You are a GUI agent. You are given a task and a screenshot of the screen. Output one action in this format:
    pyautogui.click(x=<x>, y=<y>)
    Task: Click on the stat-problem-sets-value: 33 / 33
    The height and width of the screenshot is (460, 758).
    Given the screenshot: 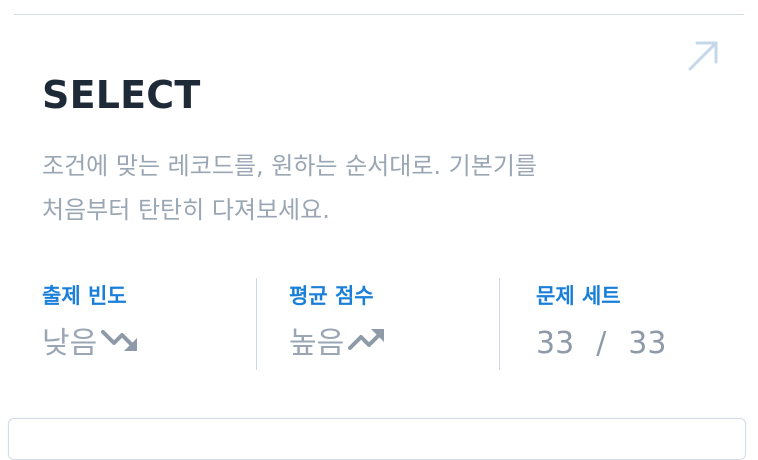 What is the action you would take?
    pyautogui.click(x=637, y=344)
    